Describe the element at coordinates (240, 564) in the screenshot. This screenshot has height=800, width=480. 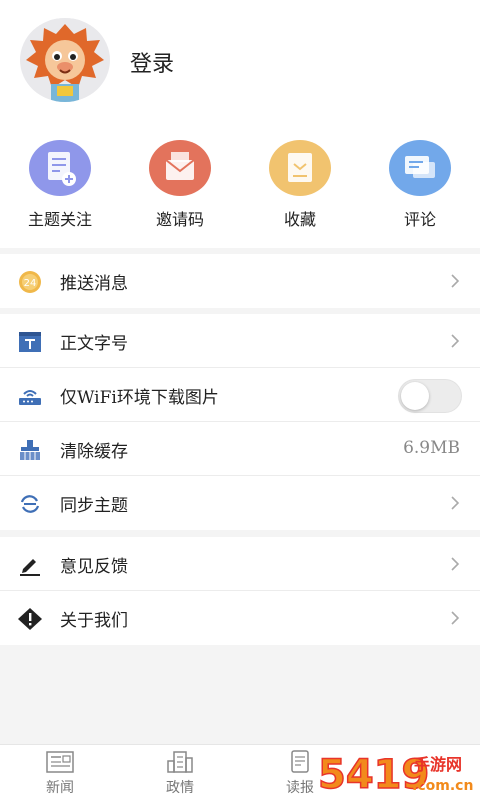
I see `settings-row-feedback: 意见反馈` at that location.